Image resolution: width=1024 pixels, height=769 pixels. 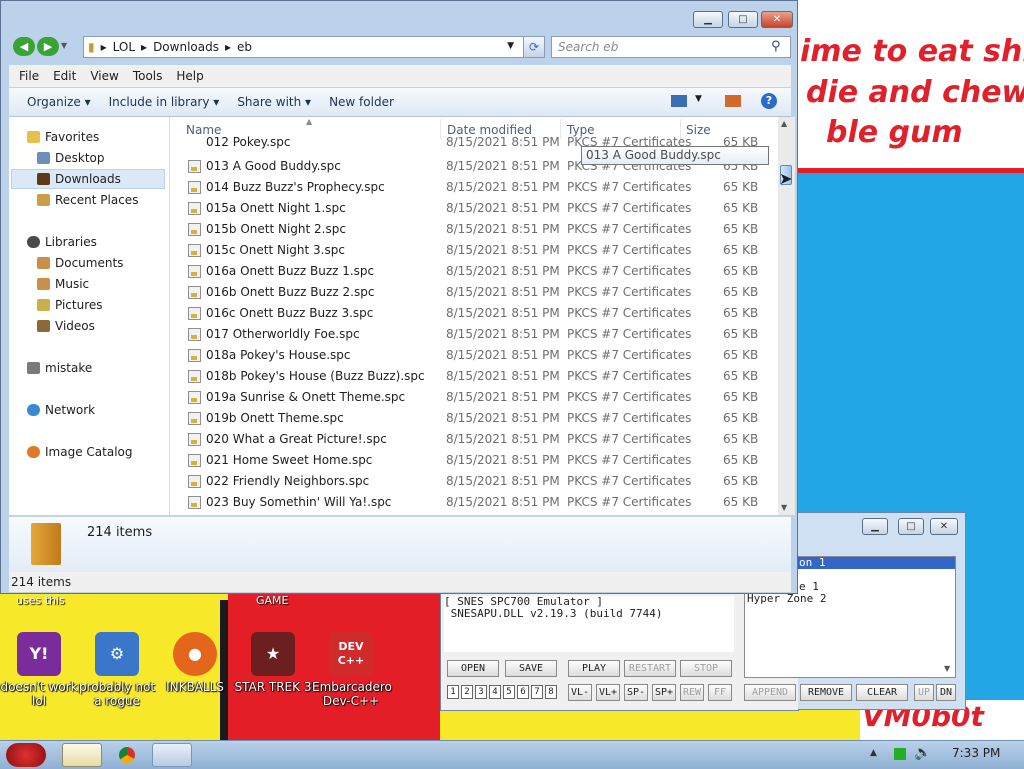 What do you see at coordinates (195, 663) in the screenshot?
I see `desktop-icon-inkballs: ● INKBALLS` at bounding box center [195, 663].